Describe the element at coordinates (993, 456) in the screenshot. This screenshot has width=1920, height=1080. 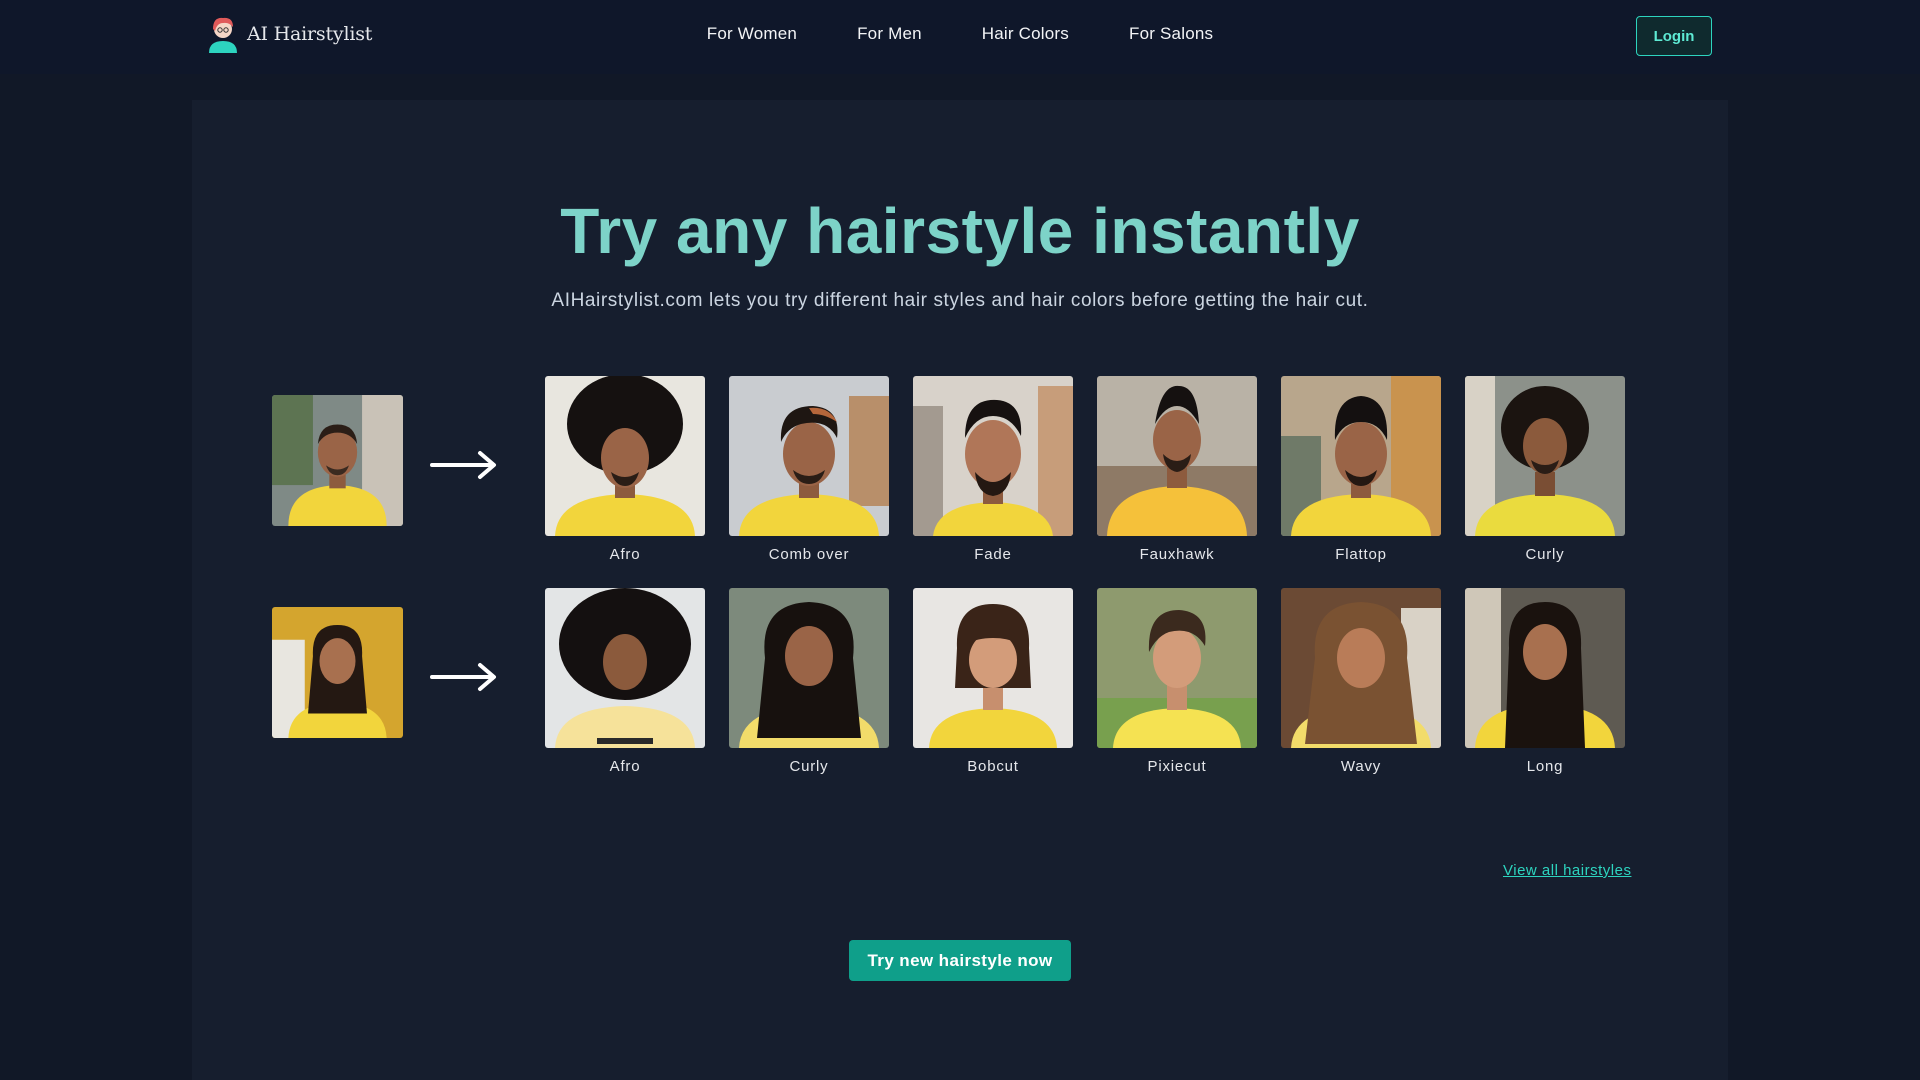
I see `style-thumb-fade` at that location.